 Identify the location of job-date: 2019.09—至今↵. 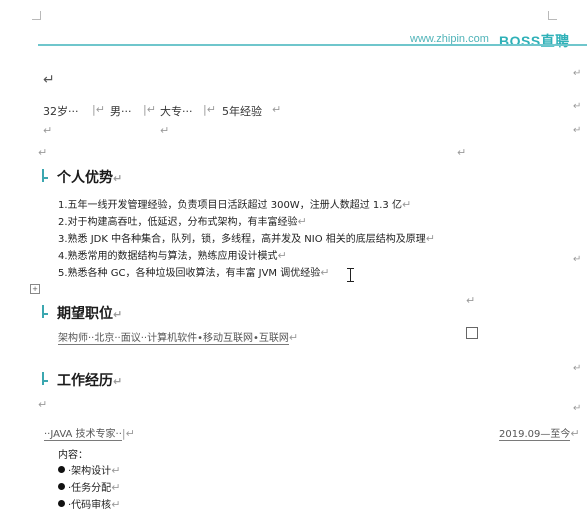
(539, 433).